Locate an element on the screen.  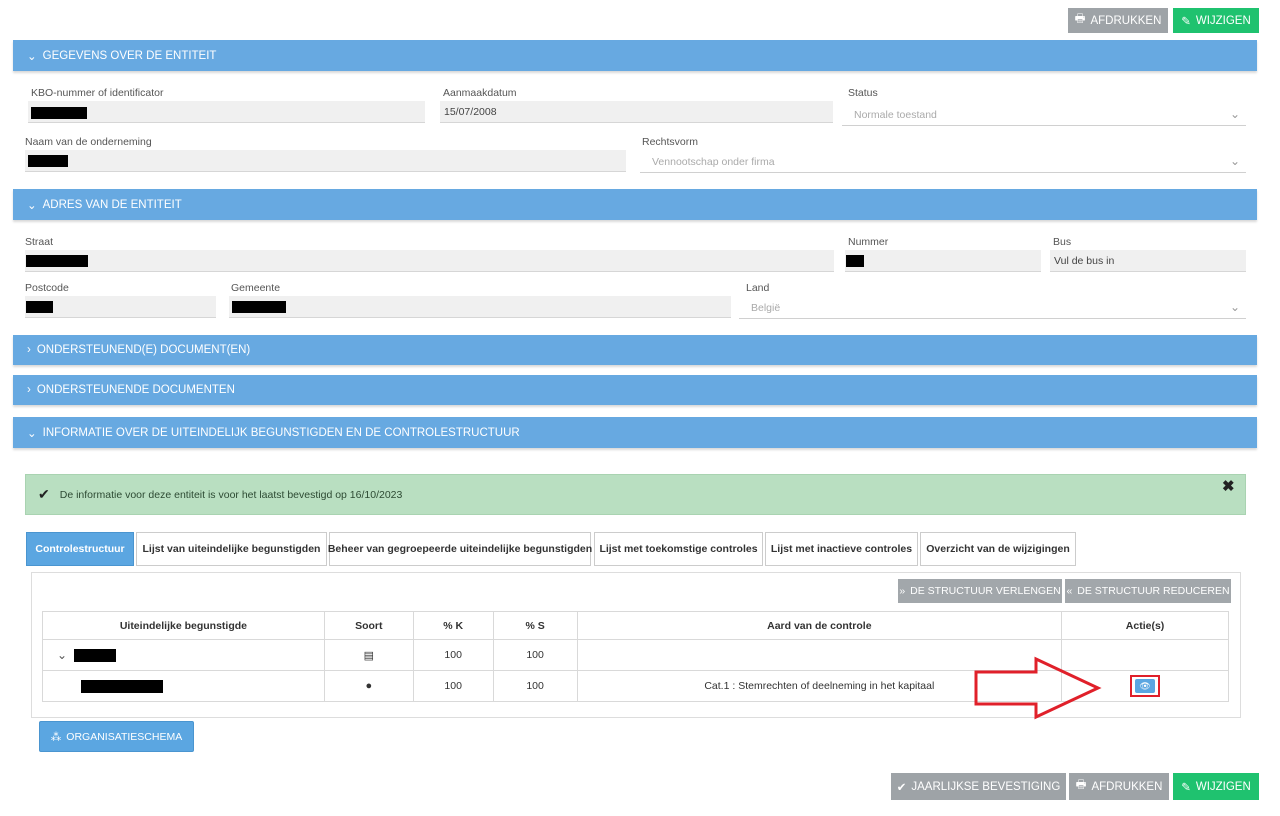
ubo-cell: ⌄ is located at coordinates (183, 655).